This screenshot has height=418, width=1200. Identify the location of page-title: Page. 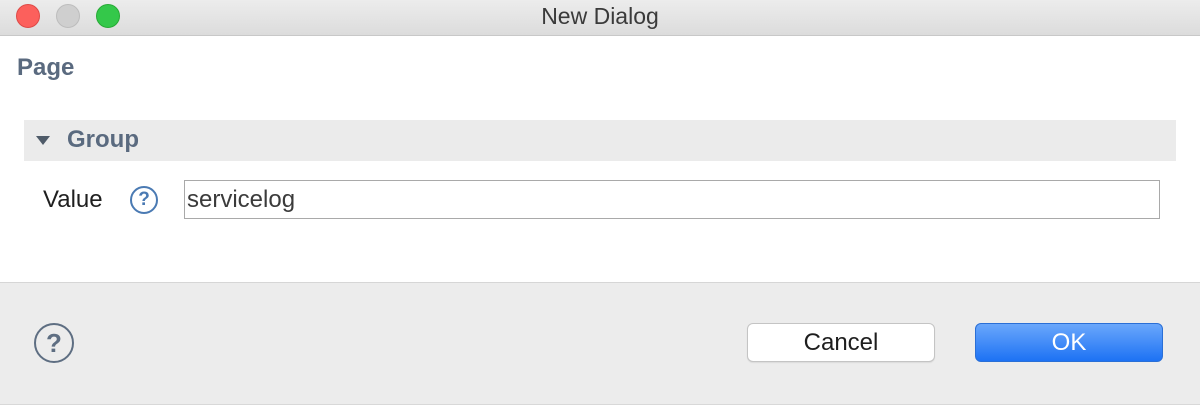
(46, 67).